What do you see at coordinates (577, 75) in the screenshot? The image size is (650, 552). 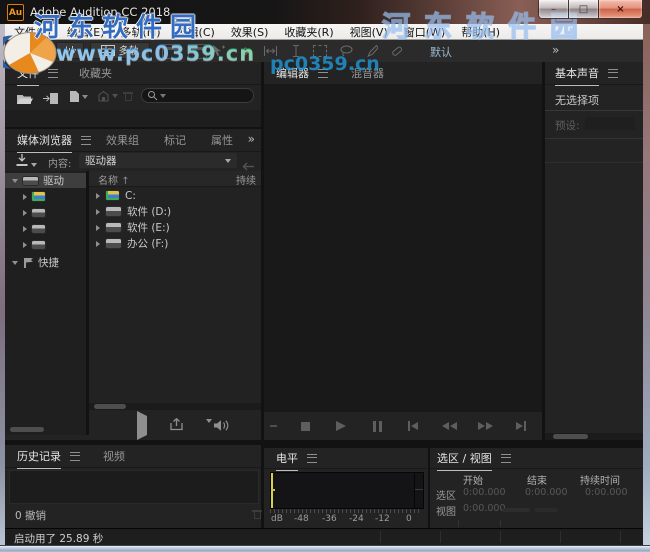 I see `tab-essential-sound: 基本声音` at bounding box center [577, 75].